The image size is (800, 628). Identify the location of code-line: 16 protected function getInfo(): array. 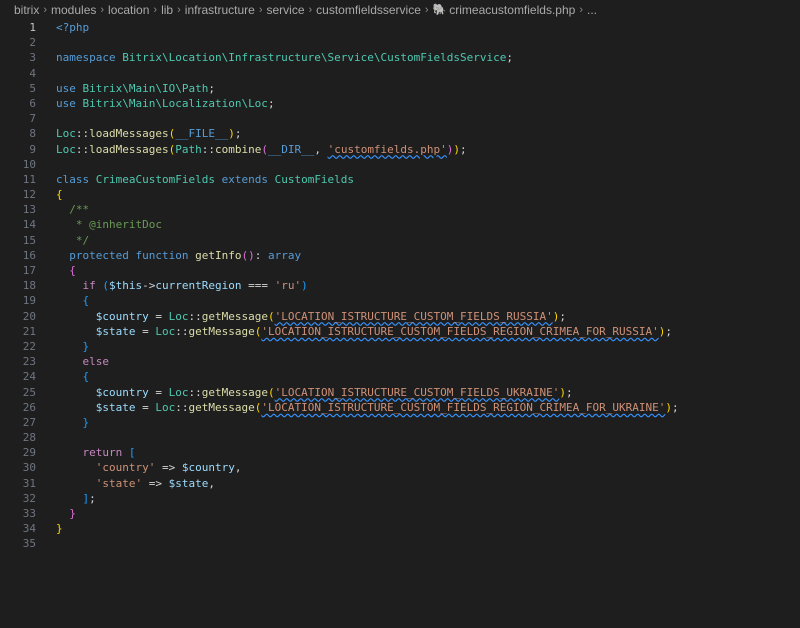
(400, 255).